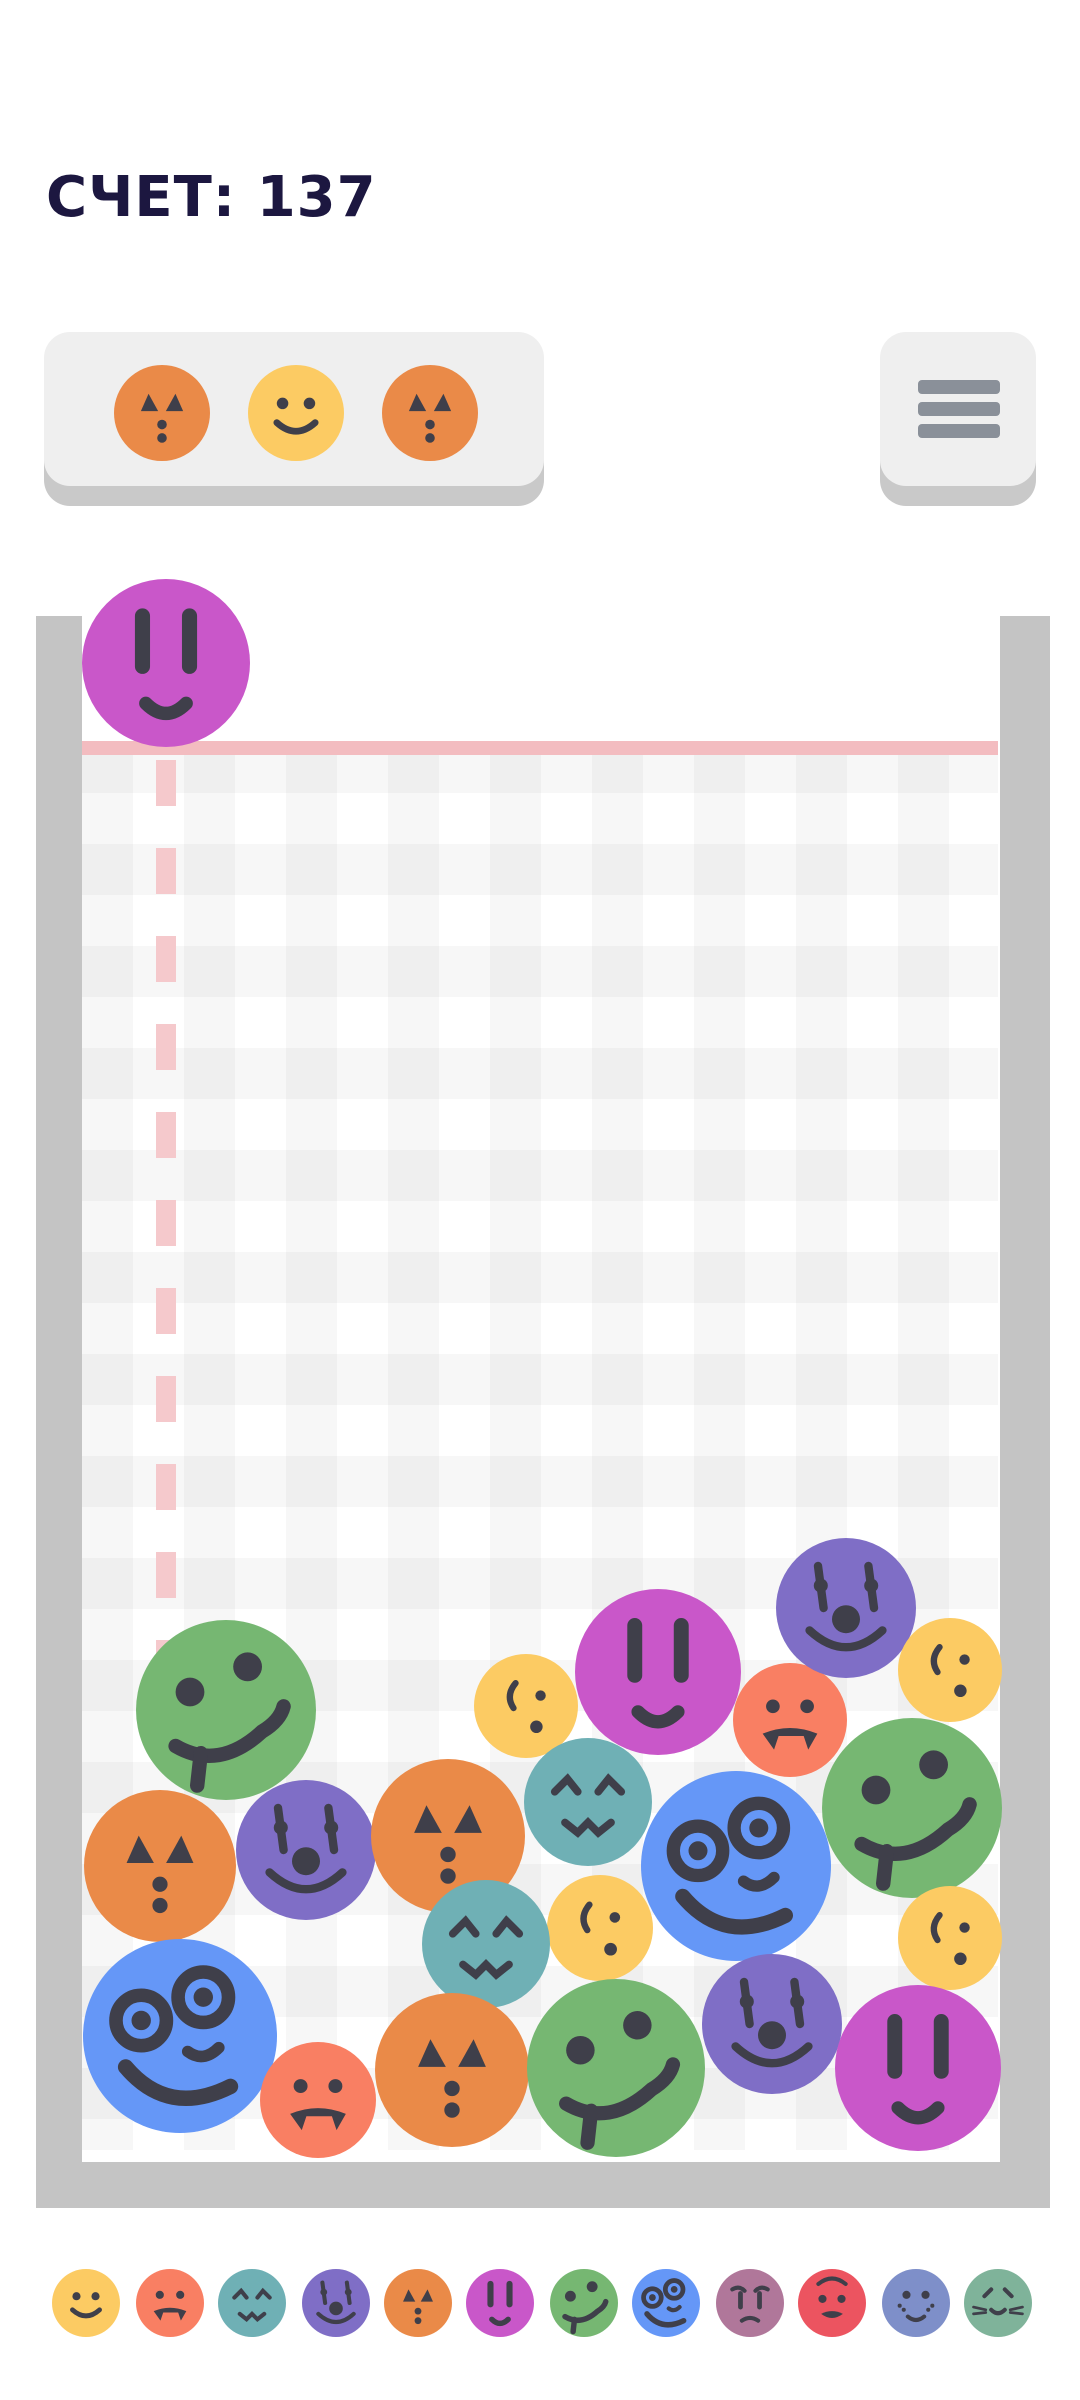 This screenshot has width=1080, height=2400. What do you see at coordinates (916, 2306) in the screenshot?
I see `freckles-face-icon` at bounding box center [916, 2306].